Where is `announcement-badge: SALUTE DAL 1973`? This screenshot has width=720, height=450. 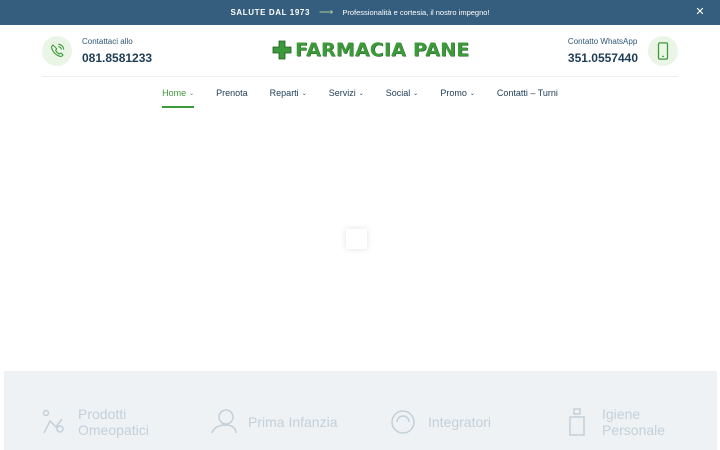
announcement-badge: SALUTE DAL 1973 is located at coordinates (270, 12).